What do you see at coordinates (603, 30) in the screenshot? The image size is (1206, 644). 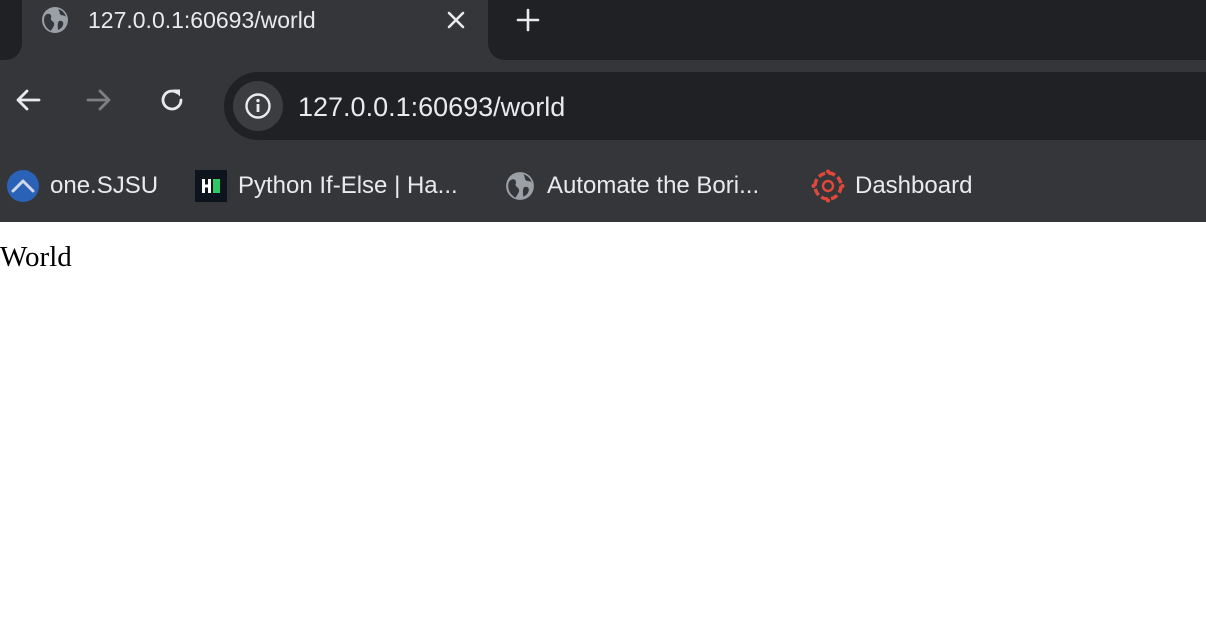 I see `tab-strip: 127.0.0.1:60693/world` at bounding box center [603, 30].